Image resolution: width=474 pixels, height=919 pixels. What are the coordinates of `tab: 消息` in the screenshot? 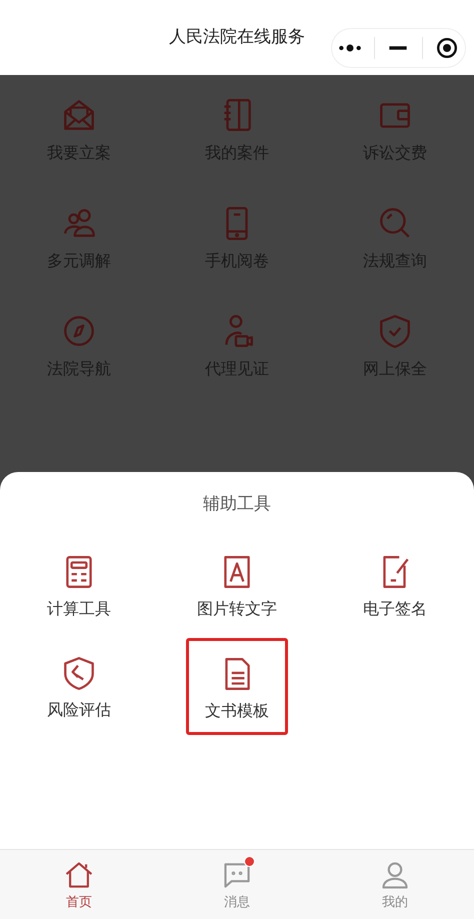 It's located at (237, 884).